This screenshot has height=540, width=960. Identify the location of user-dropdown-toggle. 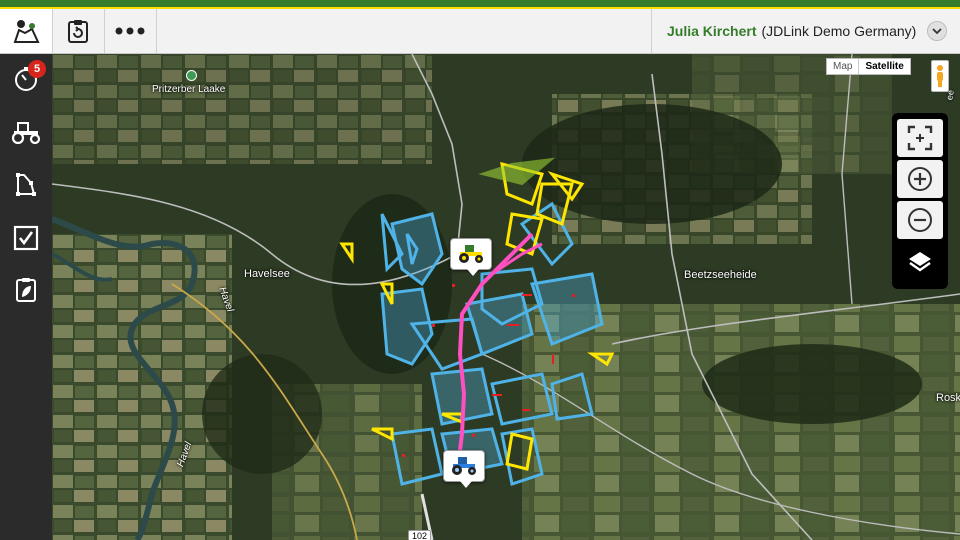
(937, 31).